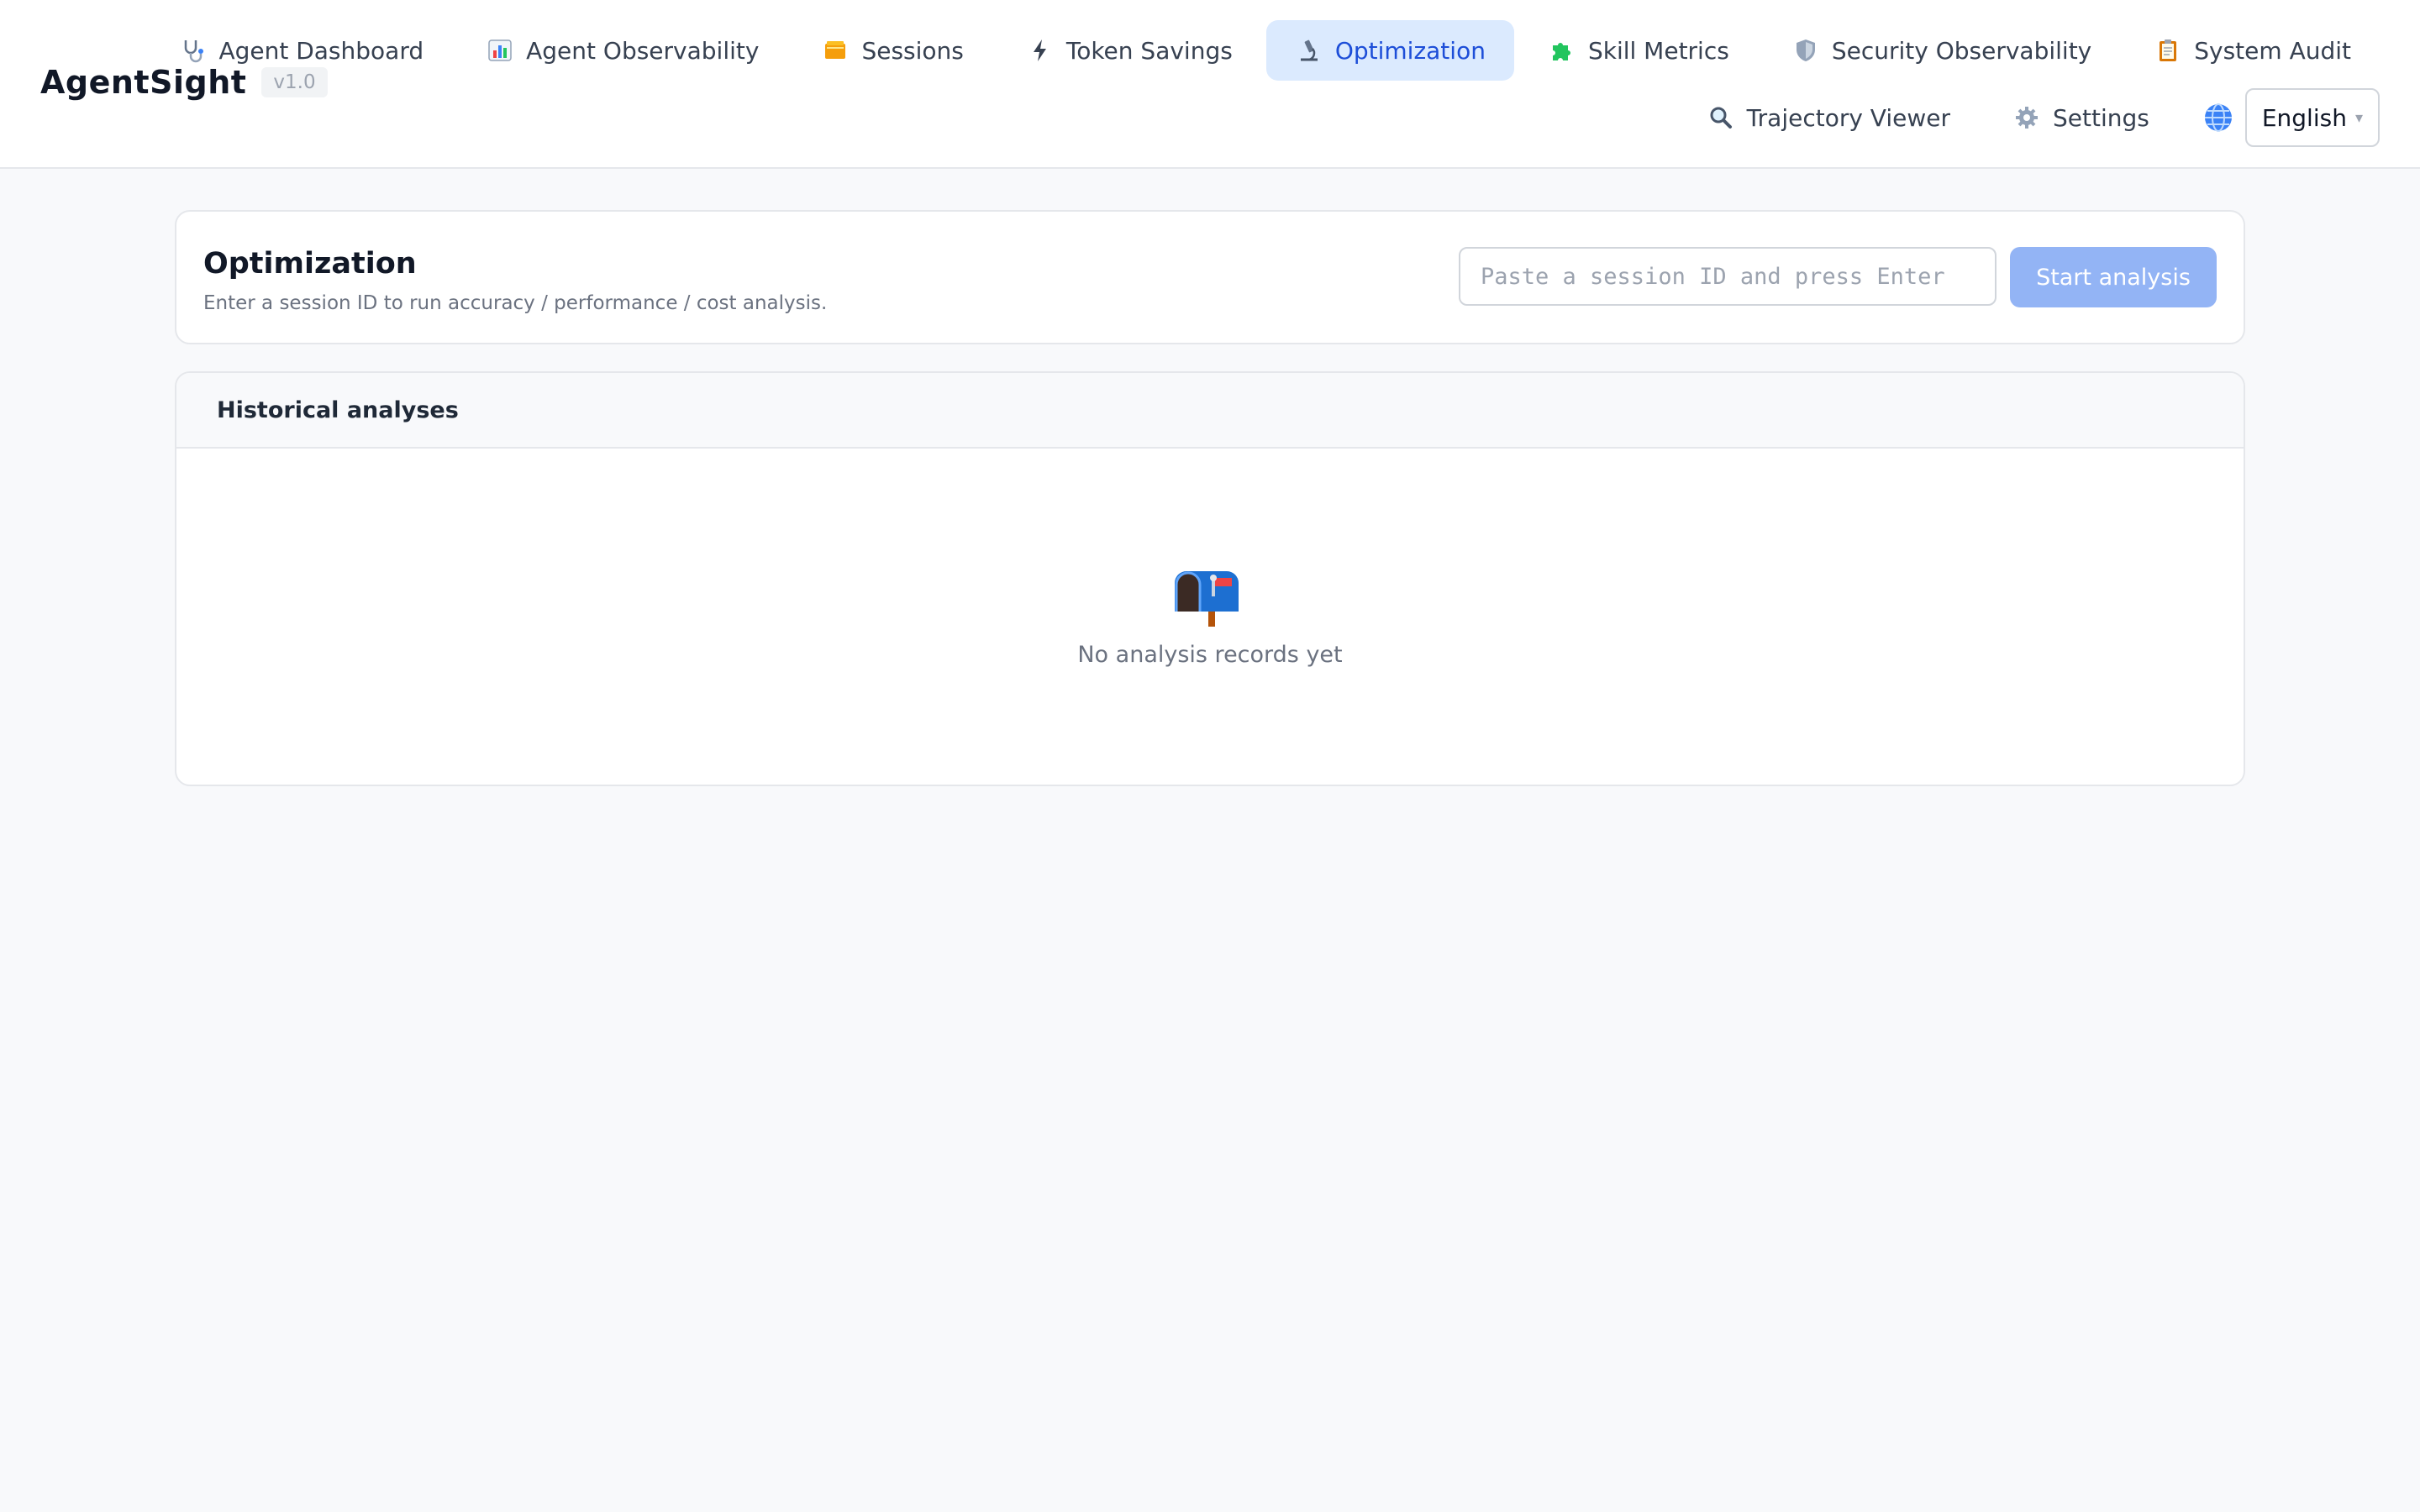  What do you see at coordinates (1805, 50) in the screenshot?
I see `shield-icon` at bounding box center [1805, 50].